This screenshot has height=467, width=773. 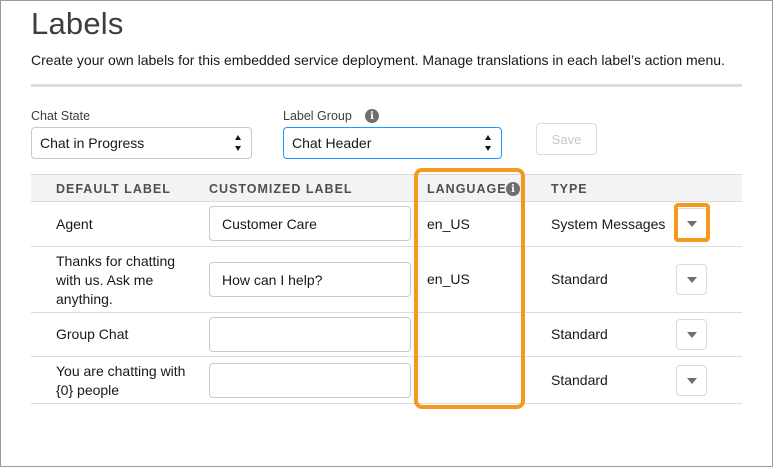 What do you see at coordinates (372, 116) in the screenshot?
I see `info-icon: i` at bounding box center [372, 116].